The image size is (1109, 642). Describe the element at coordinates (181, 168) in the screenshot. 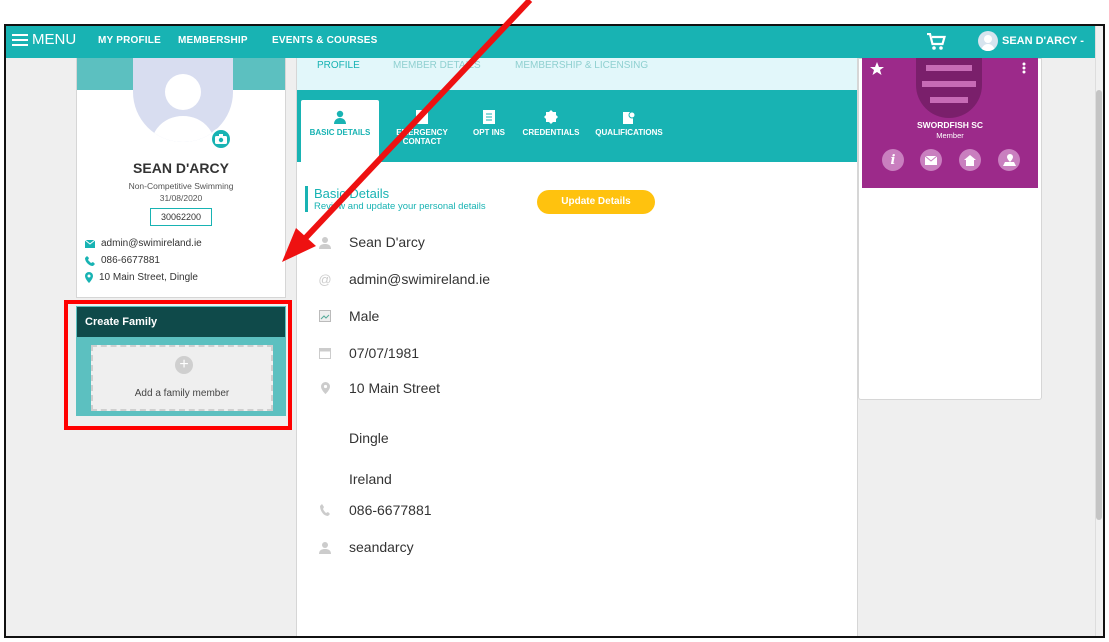

I see `profile-name: SEAN D'ARCY` at that location.